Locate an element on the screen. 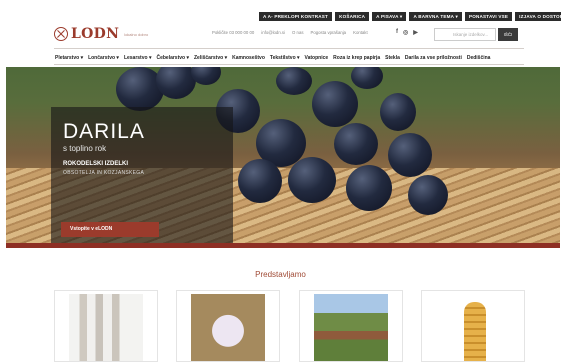 This screenshot has width=561, height=362. hero-subtitle: s toplino rok is located at coordinates (85, 148).